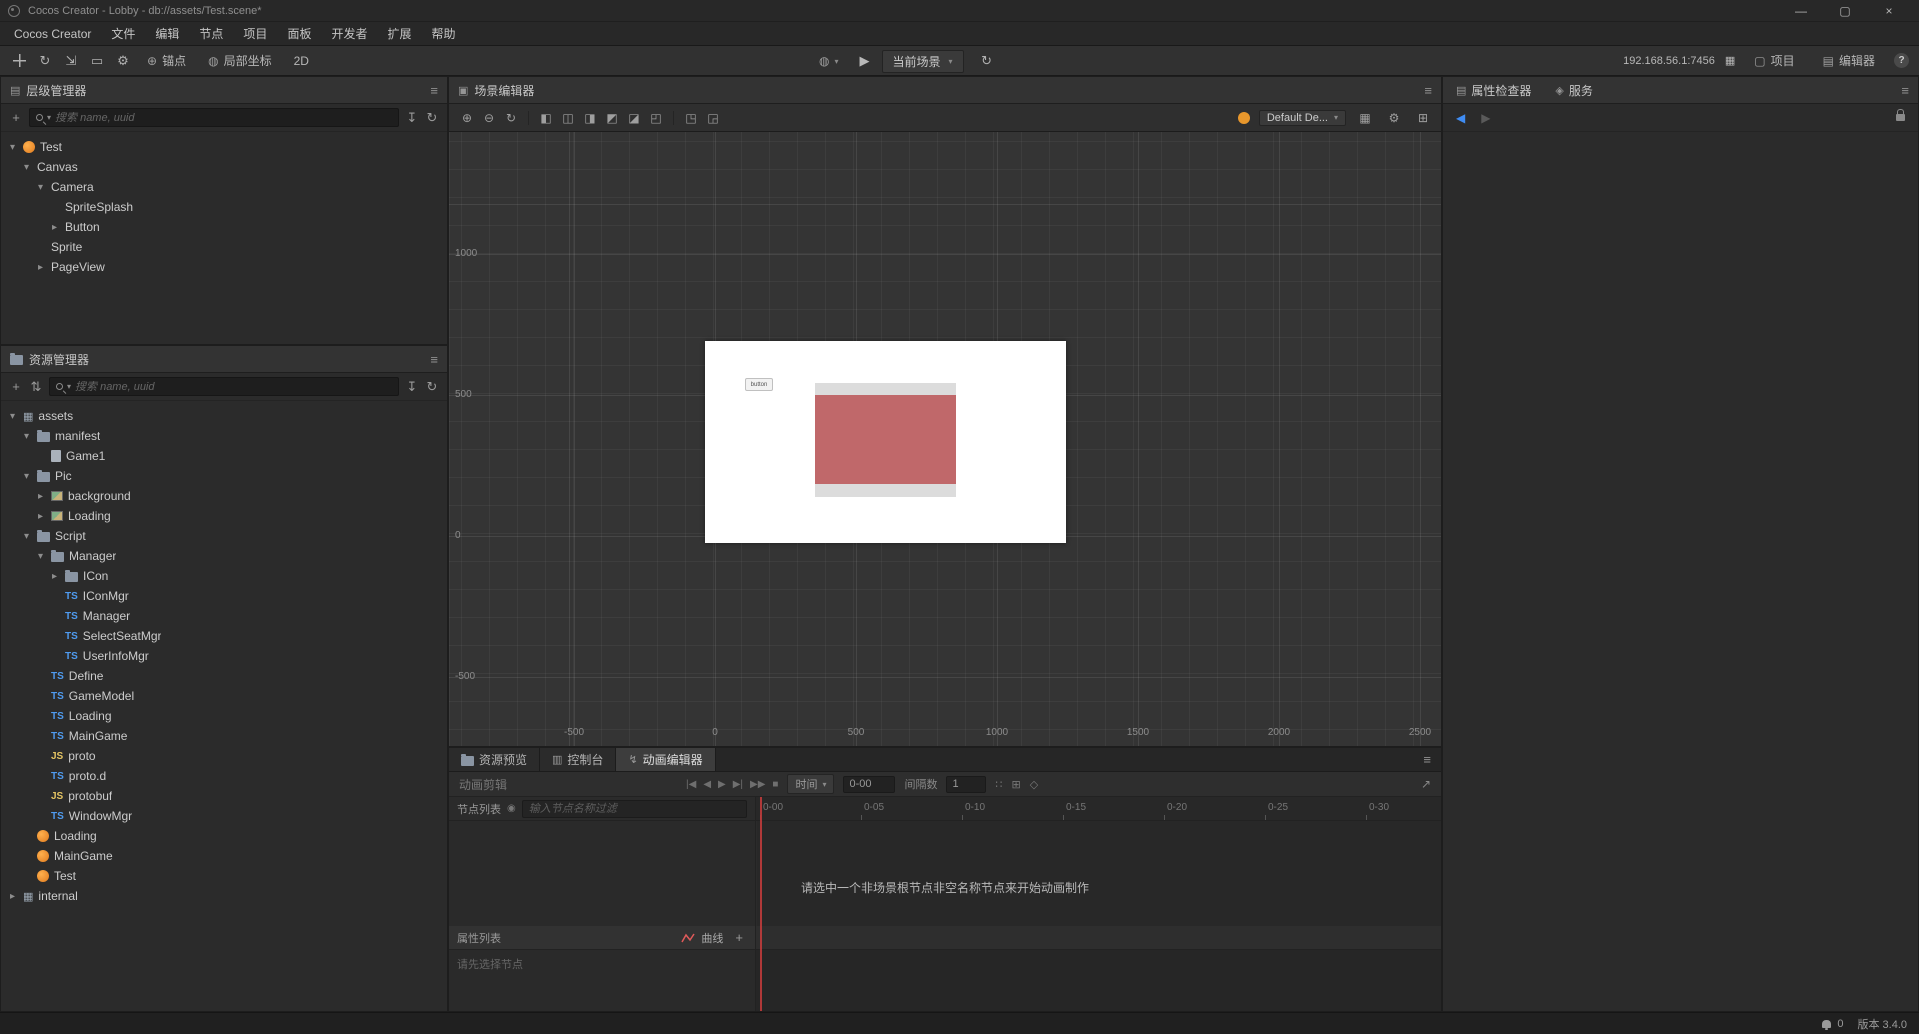 The height and width of the screenshot is (1034, 1919). Describe the element at coordinates (224, 596) in the screenshot. I see `tree-item: TS IConMgr` at that location.